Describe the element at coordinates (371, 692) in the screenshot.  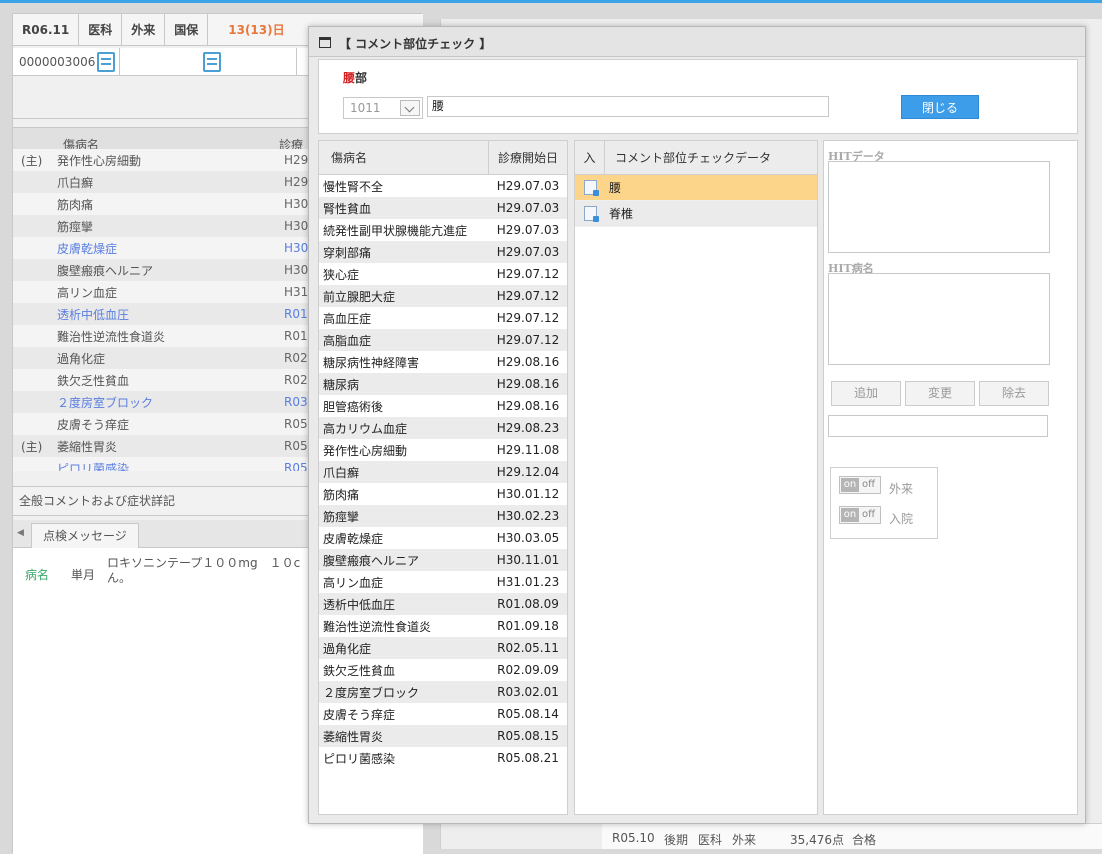
I see `disease-name-cell: ２度房室ブロック` at that location.